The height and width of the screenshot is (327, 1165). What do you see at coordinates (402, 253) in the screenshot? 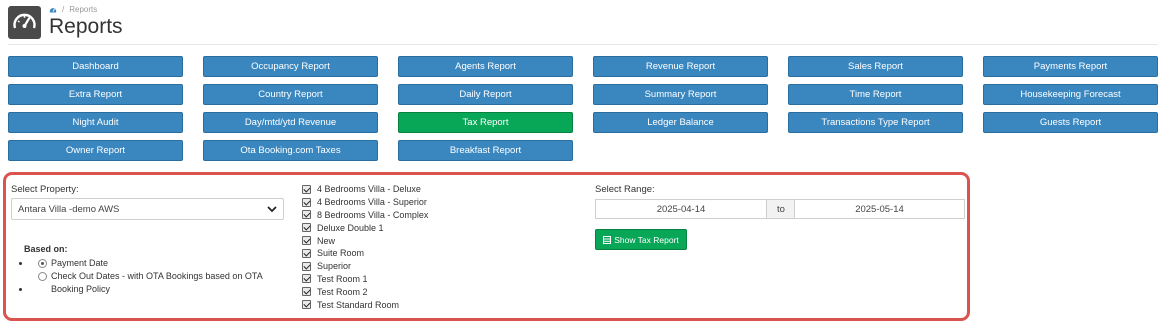
I see `room-option: Suite Room` at bounding box center [402, 253].